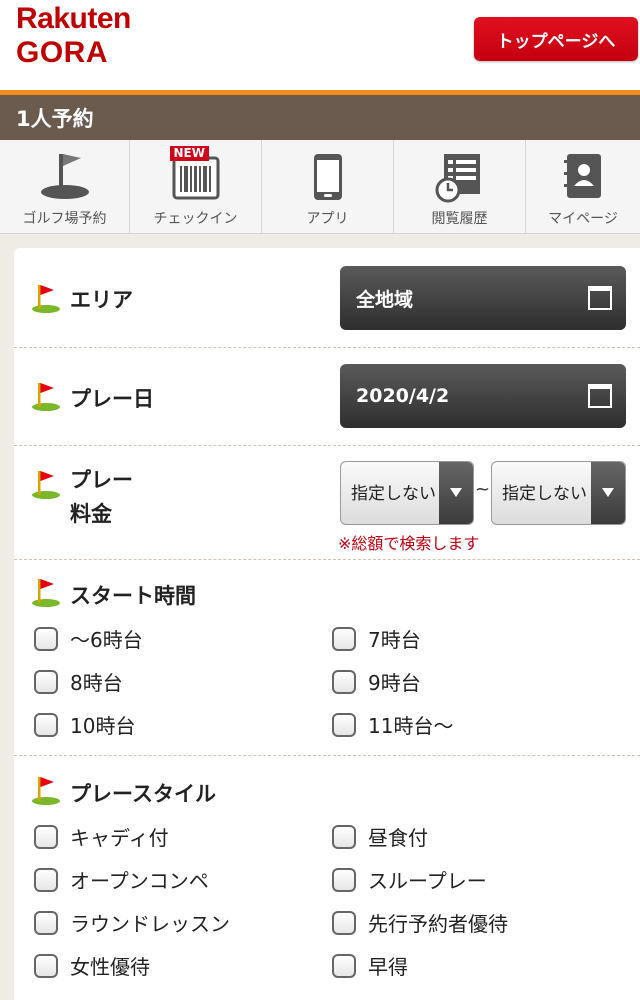  What do you see at coordinates (133, 596) in the screenshot?
I see `start-time-label: スタート時間` at bounding box center [133, 596].